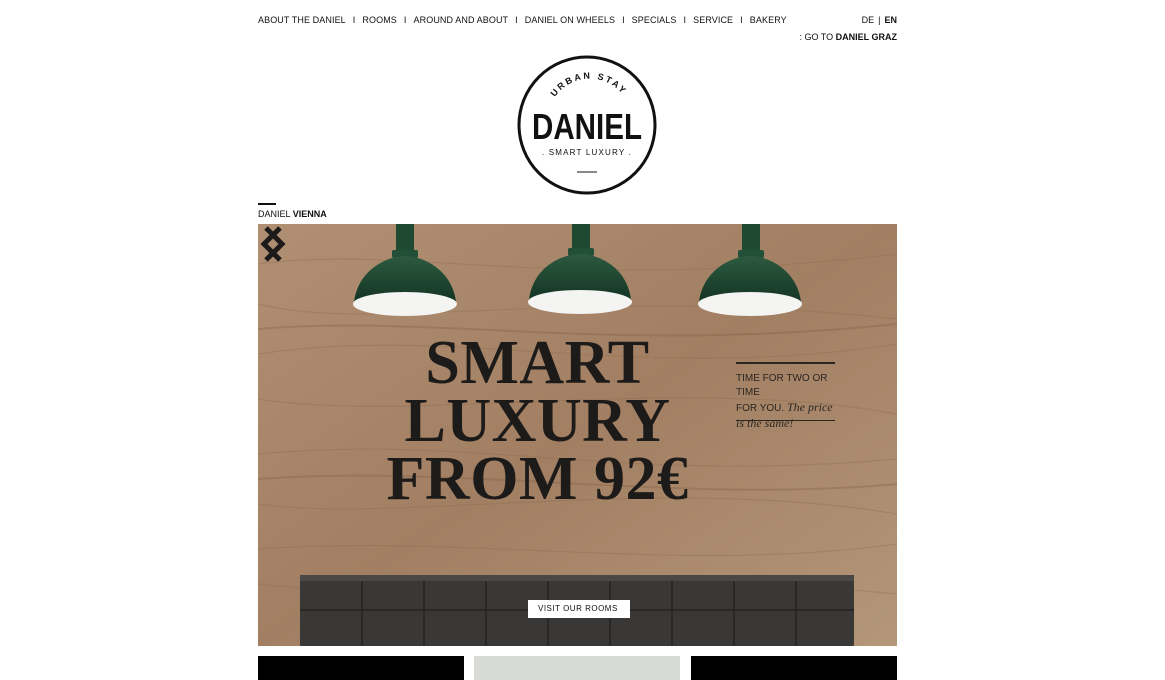 This screenshot has width=1165, height=680. Describe the element at coordinates (274, 214) in the screenshot. I see `location-brand: DANIEL` at that location.